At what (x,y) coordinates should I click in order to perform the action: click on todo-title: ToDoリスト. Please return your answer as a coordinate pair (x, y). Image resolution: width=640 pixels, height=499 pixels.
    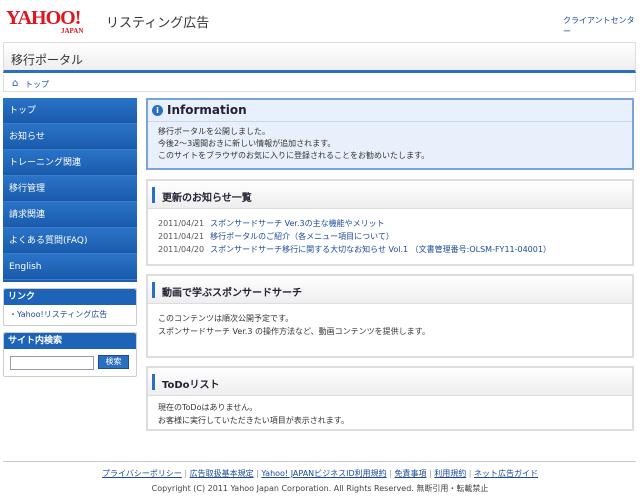
    Looking at the image, I should click on (191, 385).